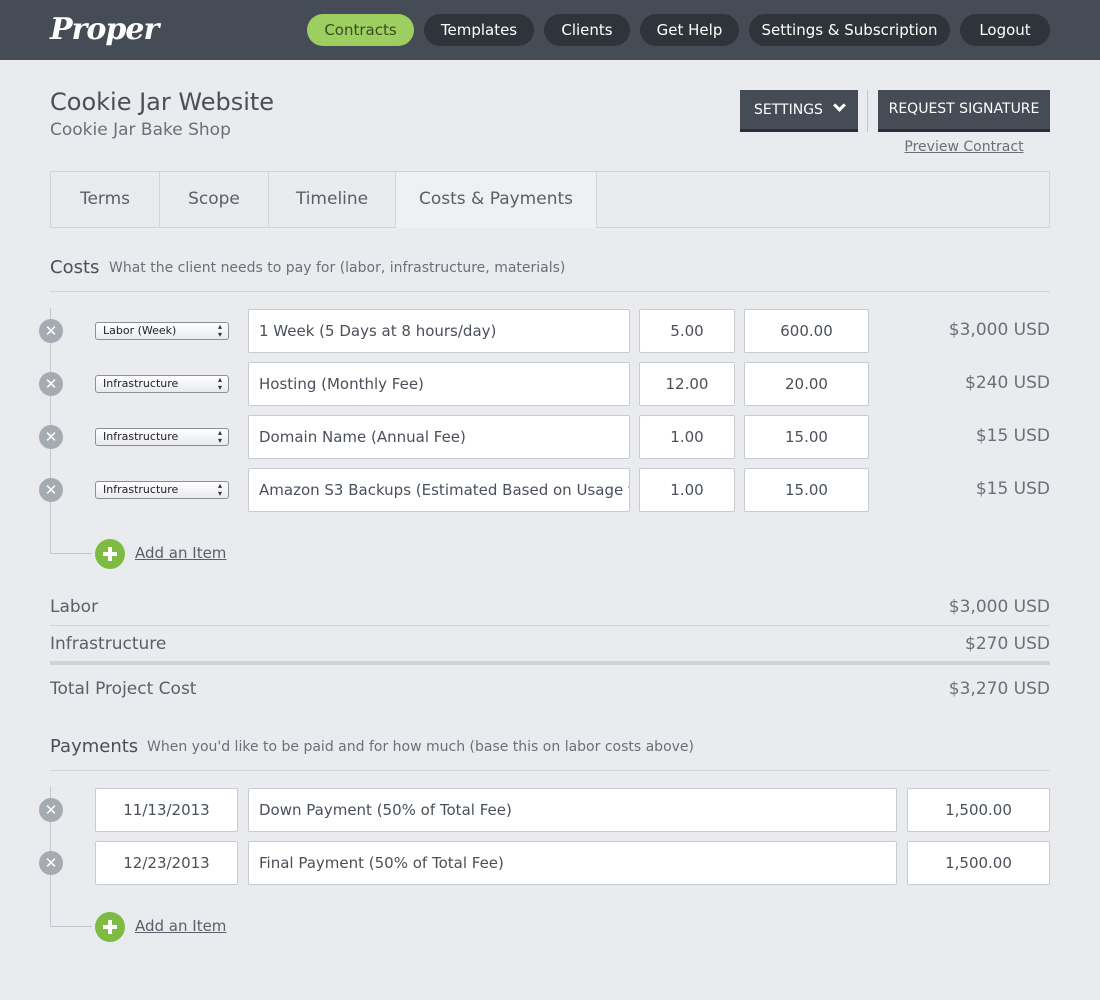 This screenshot has height=1000, width=1100. What do you see at coordinates (806, 437) in the screenshot?
I see `cost-rate-input-3: 15.00` at bounding box center [806, 437].